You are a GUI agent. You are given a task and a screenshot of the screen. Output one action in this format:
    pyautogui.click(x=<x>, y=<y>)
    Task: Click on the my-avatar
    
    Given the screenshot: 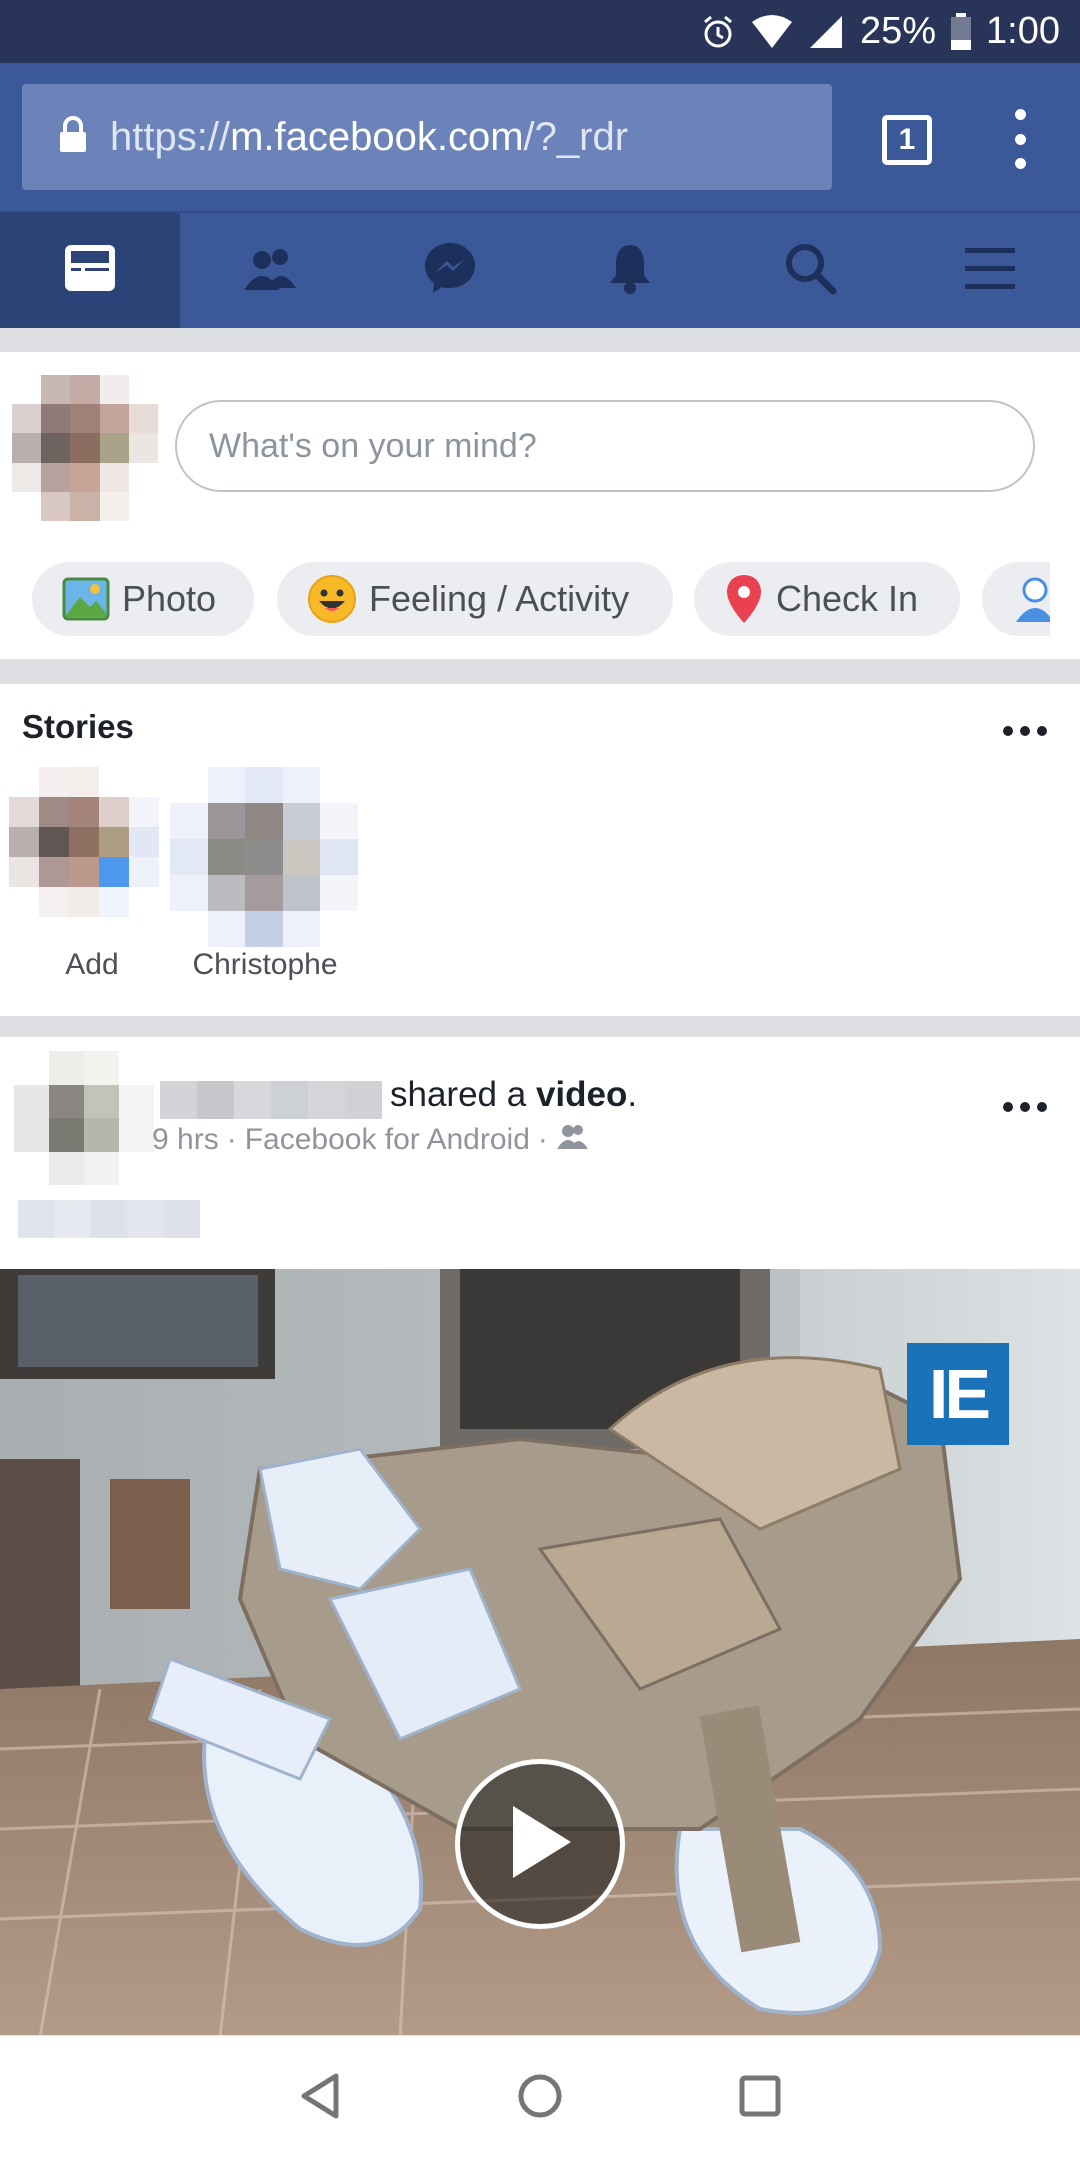 What is the action you would take?
    pyautogui.click(x=85, y=448)
    